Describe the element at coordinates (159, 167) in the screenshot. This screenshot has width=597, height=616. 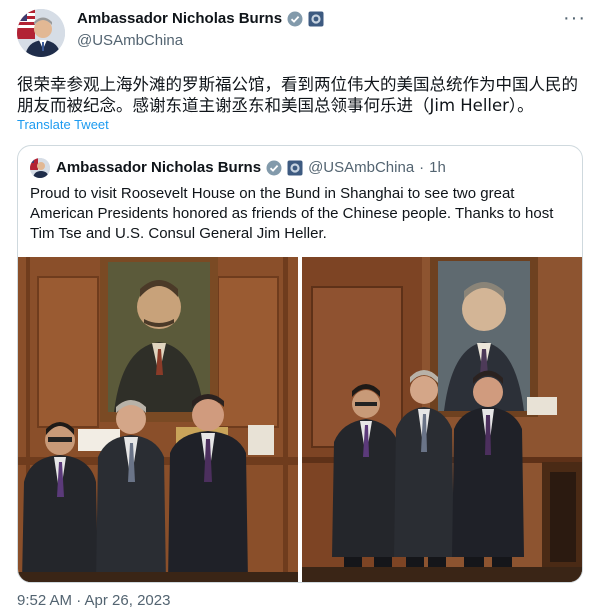
I see `quoted-author-name: Ambassador Nicholas Burns` at that location.